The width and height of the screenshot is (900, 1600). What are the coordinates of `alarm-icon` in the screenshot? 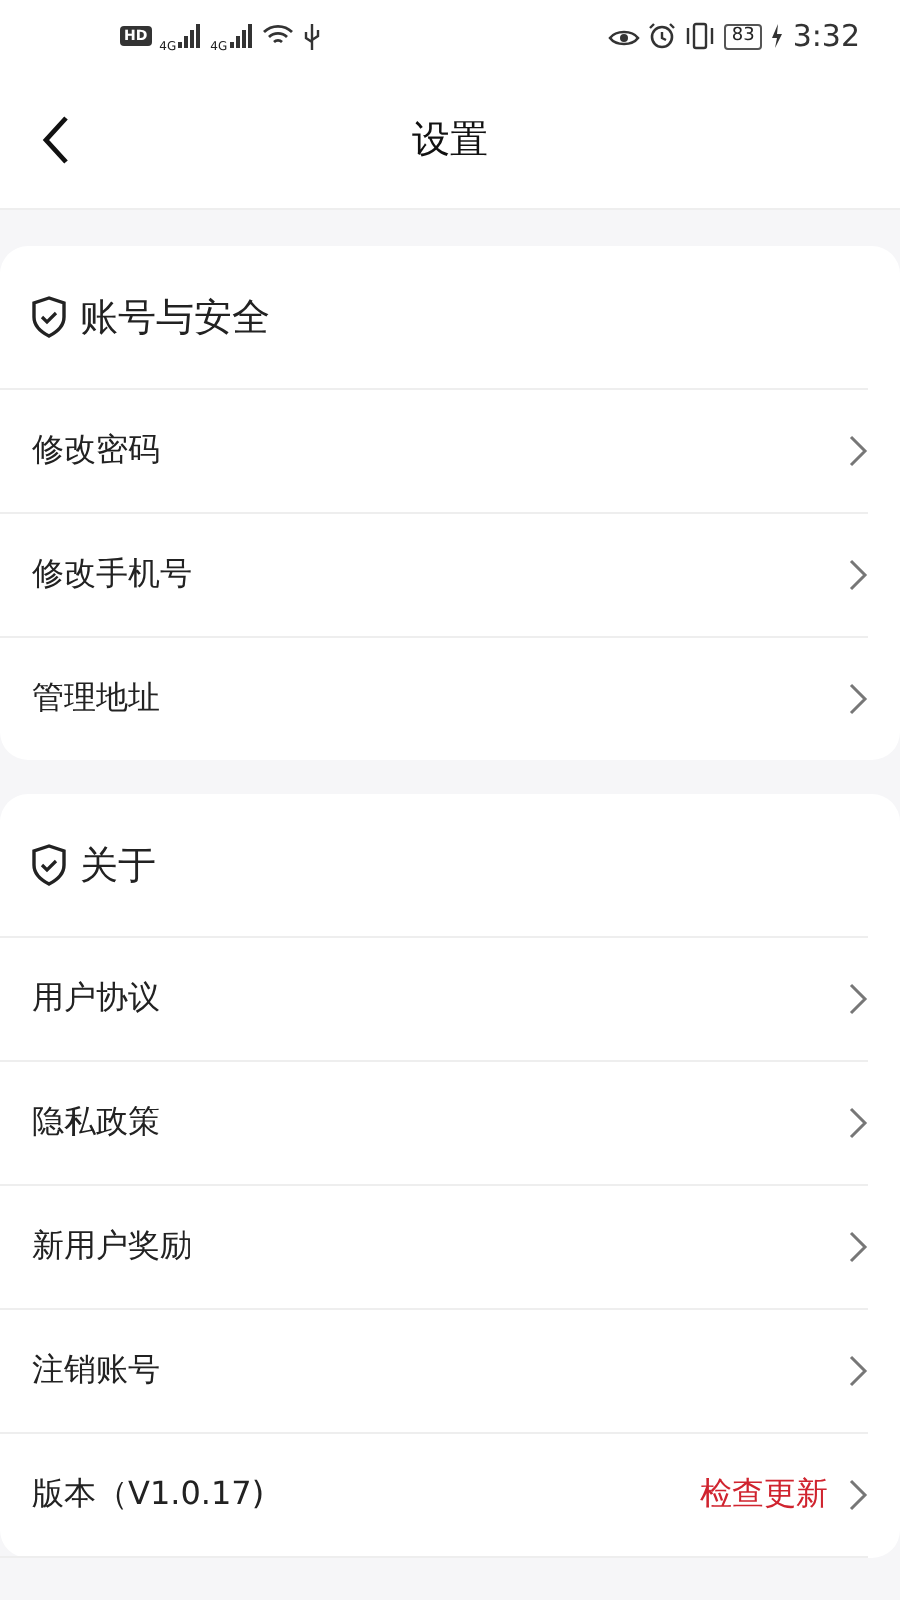 It's located at (661, 36).